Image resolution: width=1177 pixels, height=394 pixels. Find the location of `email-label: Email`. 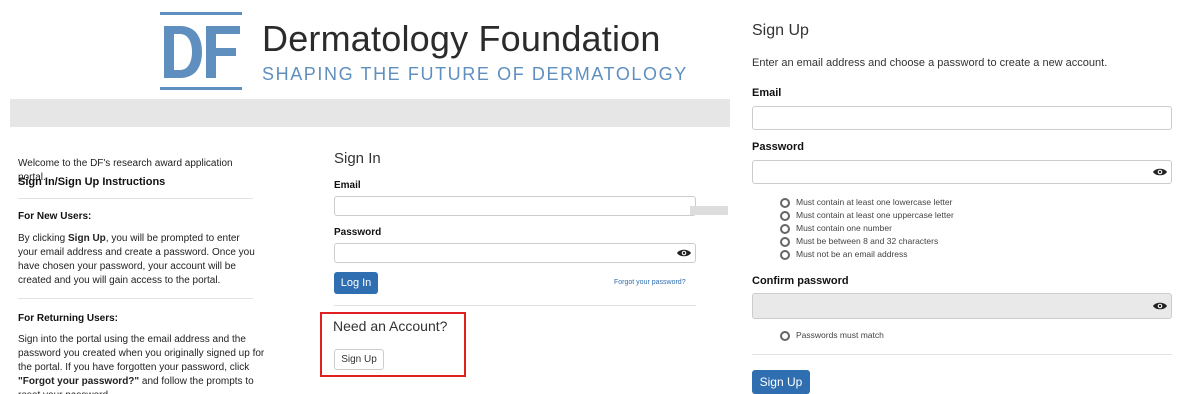

email-label: Email is located at coordinates (347, 185).